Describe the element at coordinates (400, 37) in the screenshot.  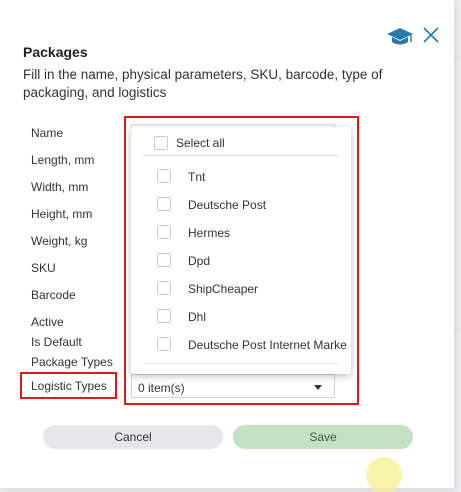
I see `graduation-cap-icon` at that location.